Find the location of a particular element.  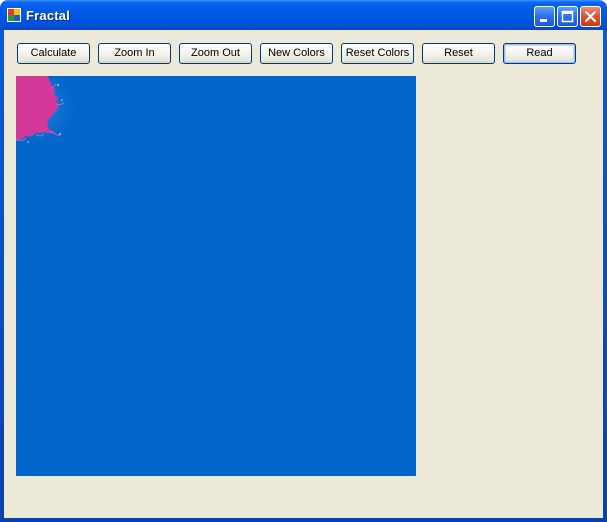

zoom-out-button: Zoom Out is located at coordinates (215, 53).